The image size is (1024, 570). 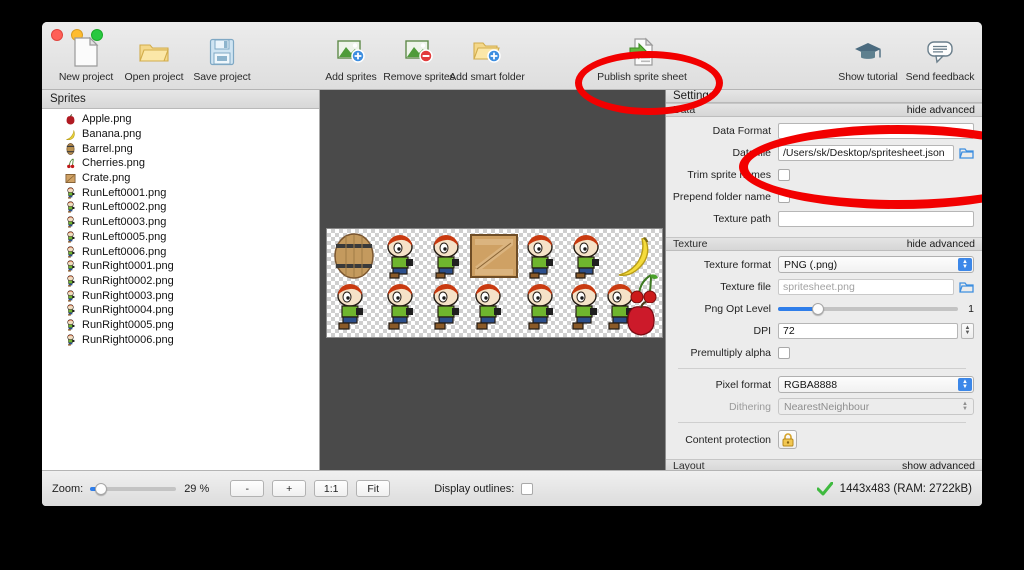 I want to click on prepend-folder-name-row: Prepend folder name, so click(x=820, y=196).